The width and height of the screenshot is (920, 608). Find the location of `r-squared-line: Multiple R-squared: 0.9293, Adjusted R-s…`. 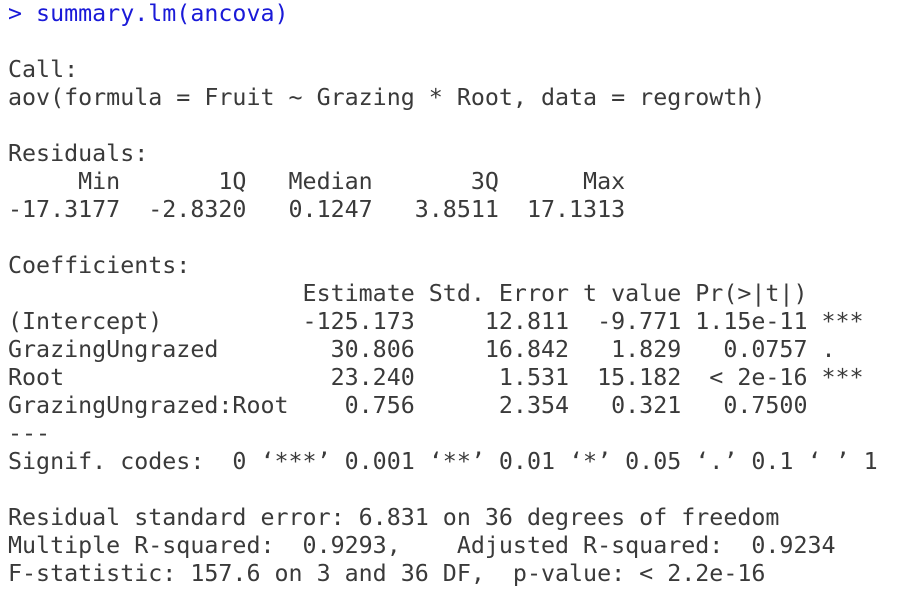

r-squared-line: Multiple R-squared: 0.9293, Adjusted R-s… is located at coordinates (429, 546).